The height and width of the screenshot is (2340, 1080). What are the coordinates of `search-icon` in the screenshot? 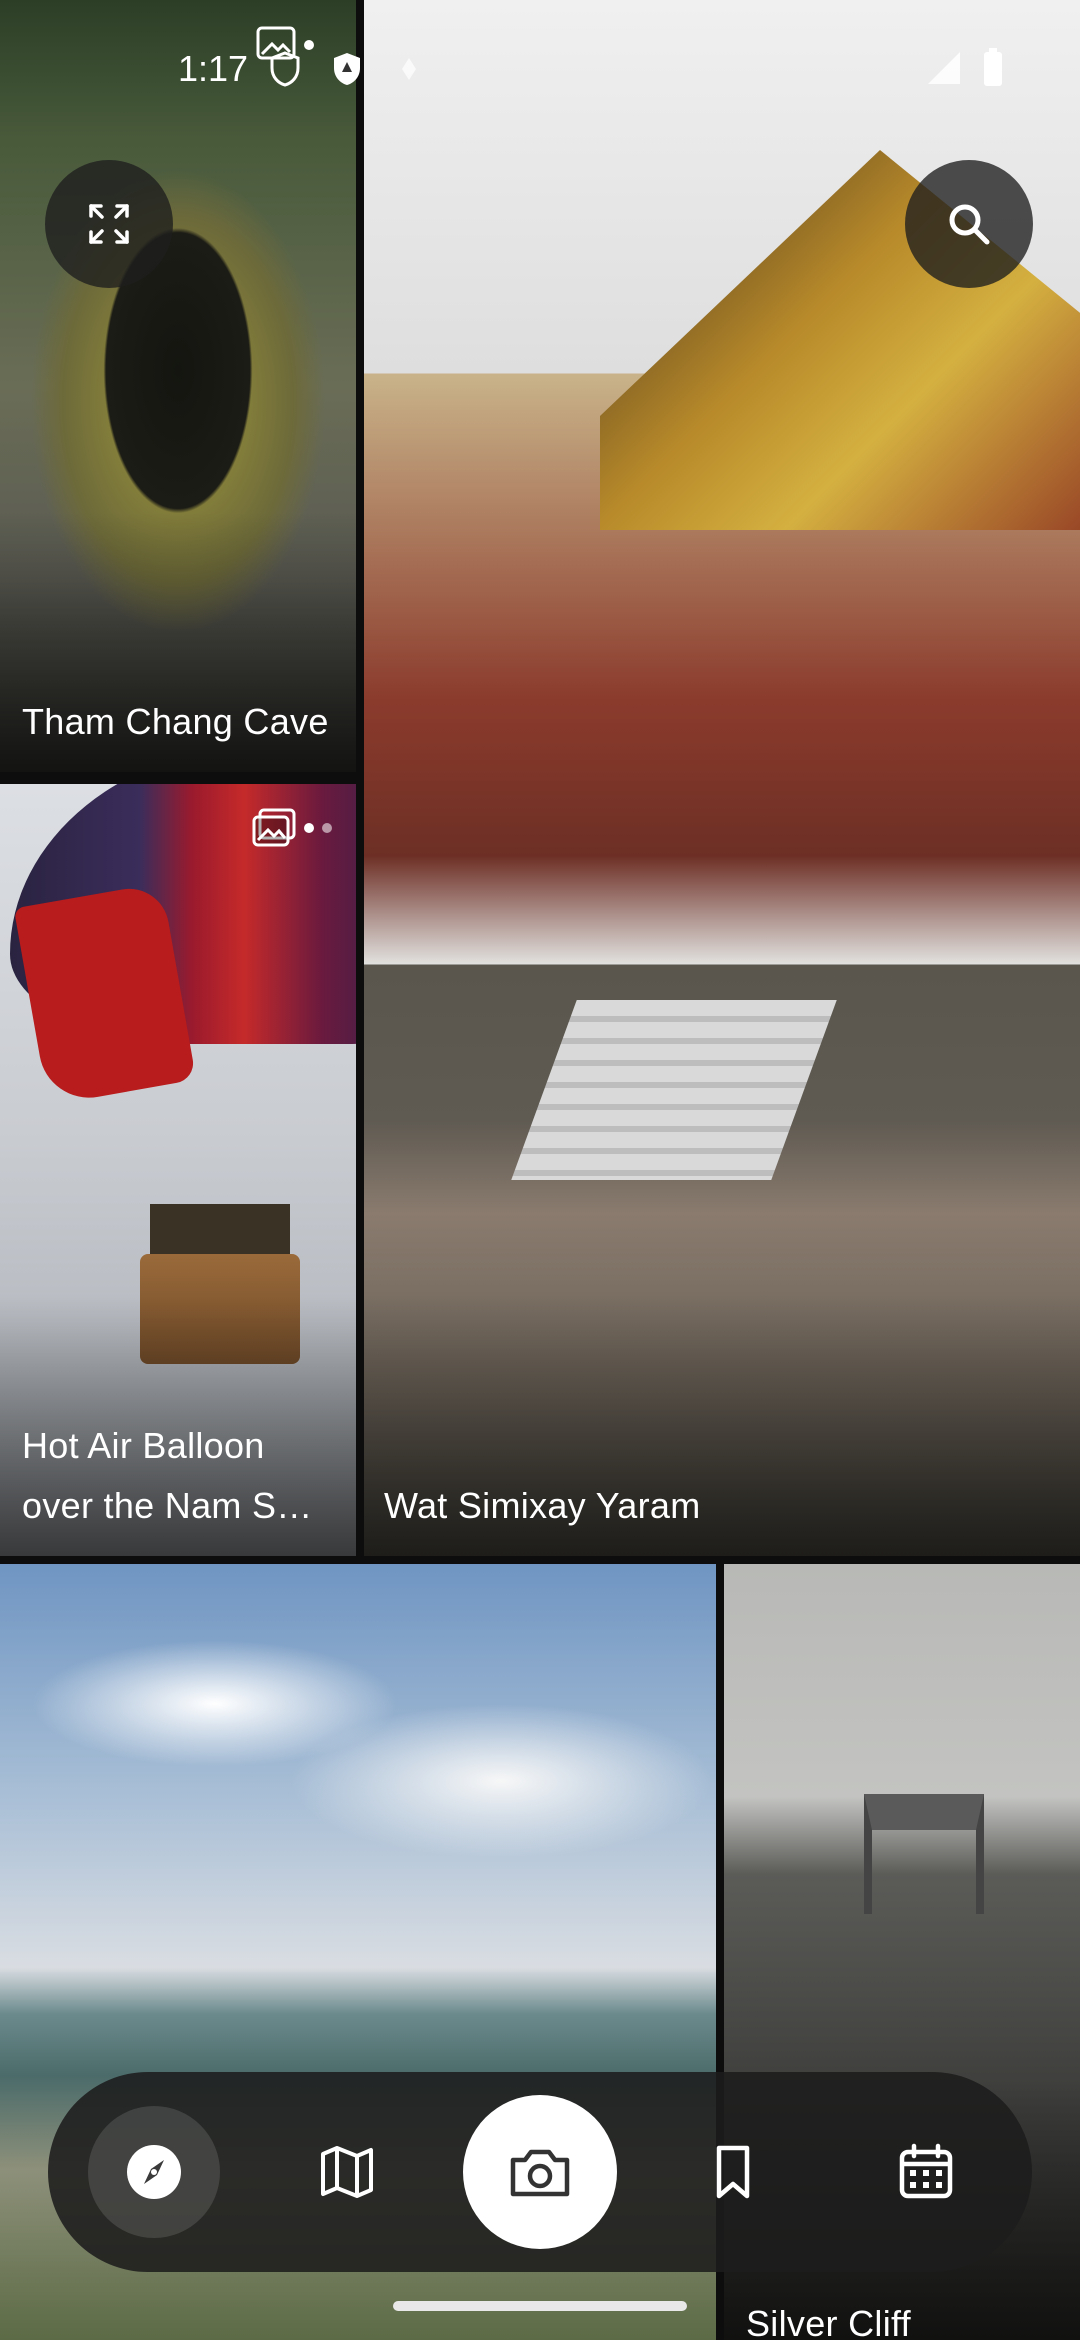 It's located at (969, 224).